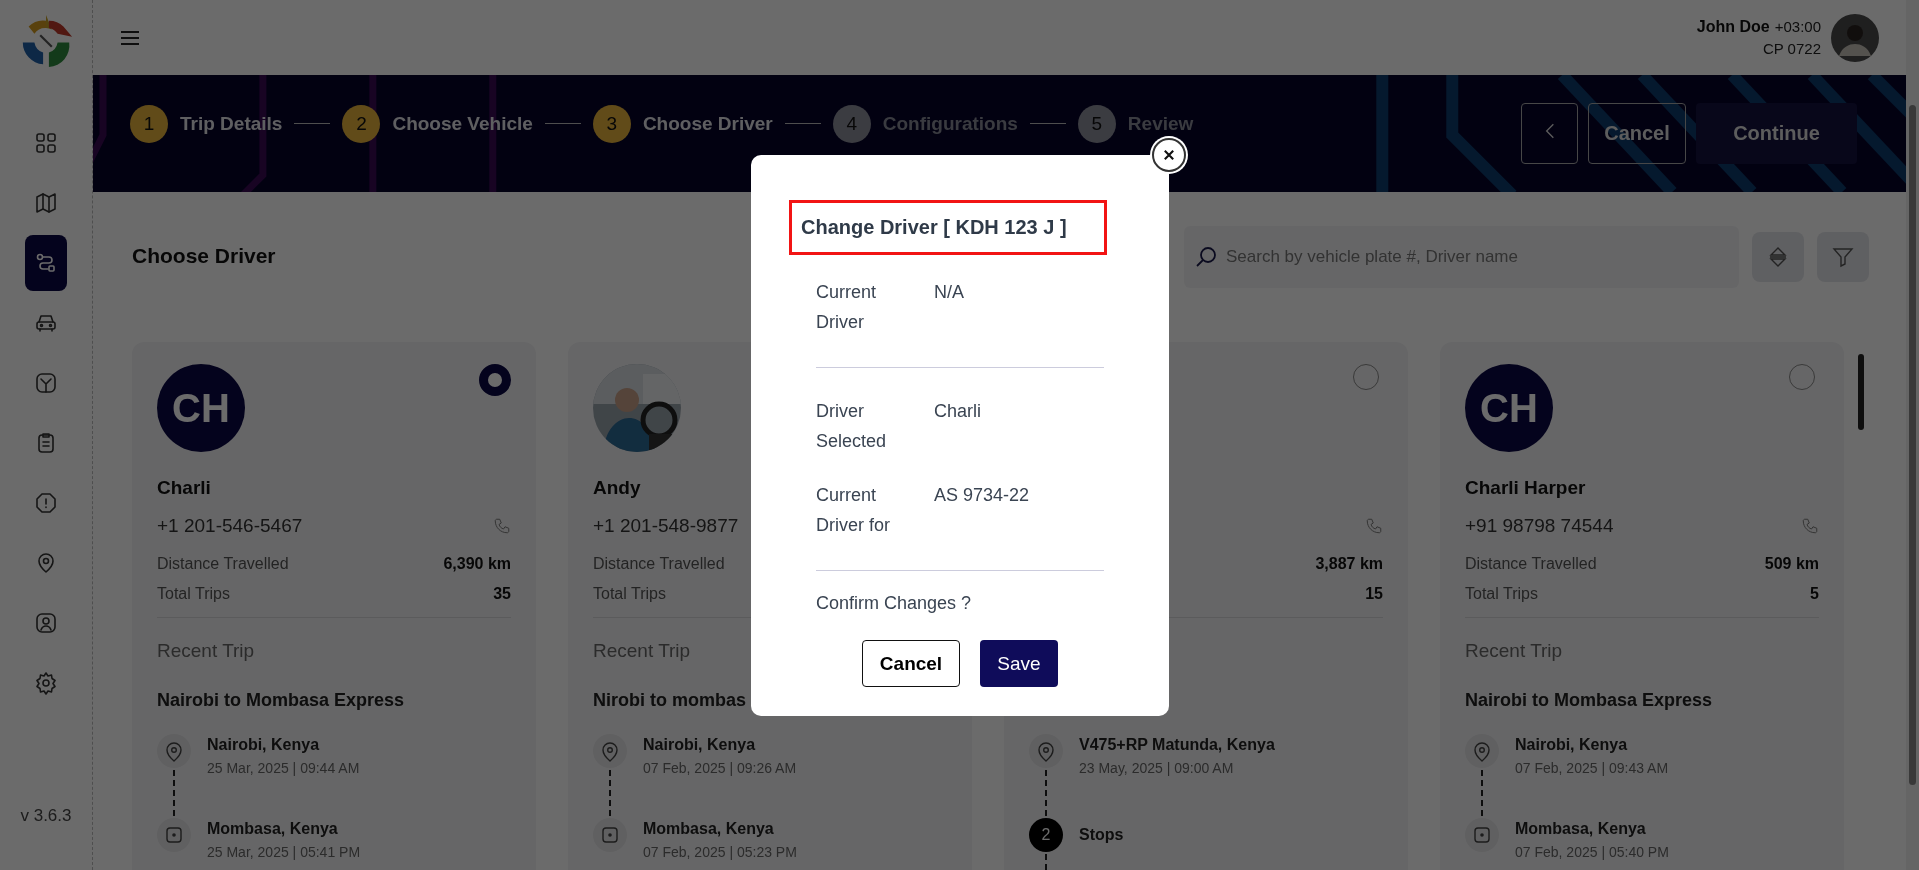  Describe the element at coordinates (666, 526) in the screenshot. I see `phone-number: +1 201-548-9877` at that location.